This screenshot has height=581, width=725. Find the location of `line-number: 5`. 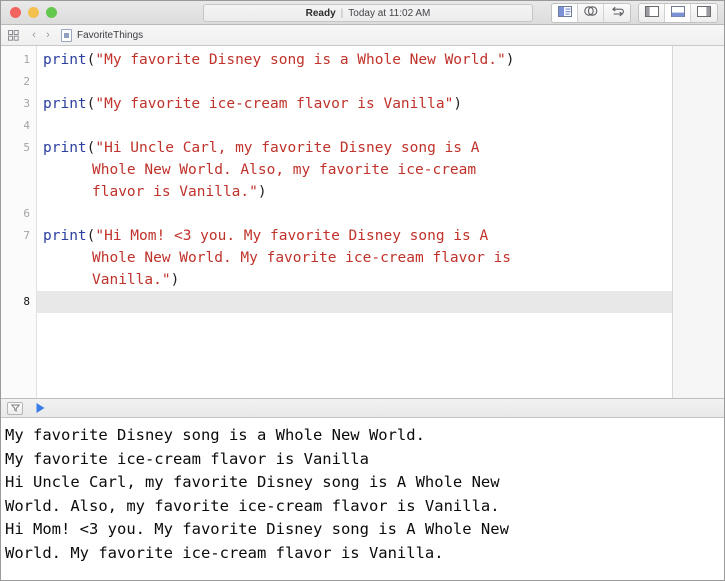

line-number: 5 is located at coordinates (26, 147).